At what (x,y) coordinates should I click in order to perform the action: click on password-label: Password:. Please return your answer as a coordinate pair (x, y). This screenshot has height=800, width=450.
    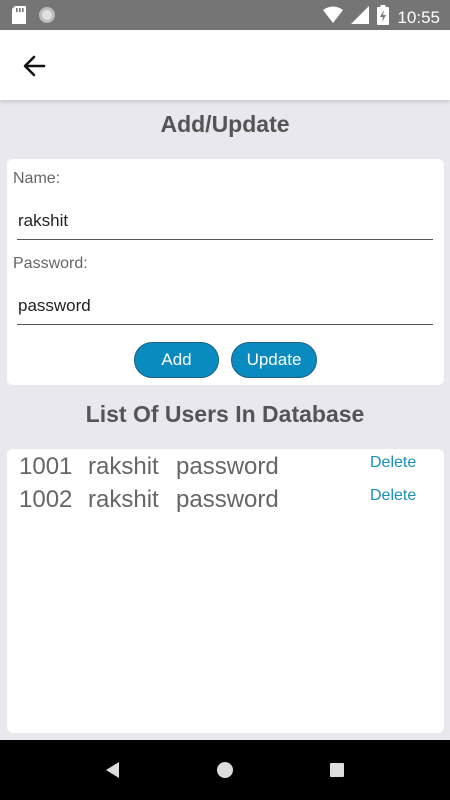
    Looking at the image, I should click on (50, 263).